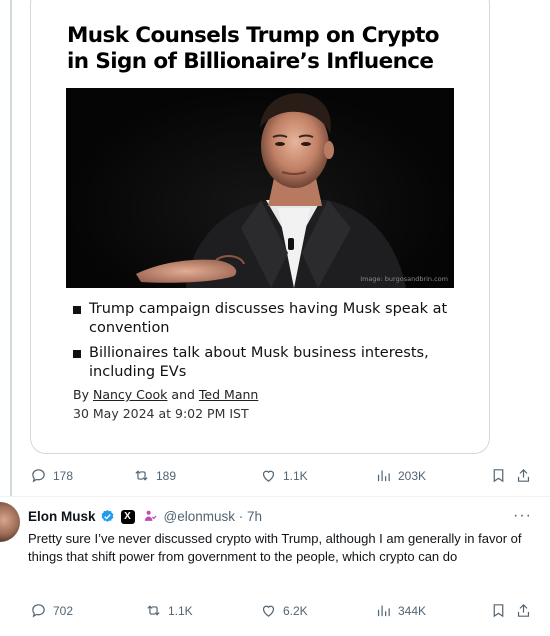 The image size is (550, 636). I want to click on x-badge-icon: X, so click(127, 516).